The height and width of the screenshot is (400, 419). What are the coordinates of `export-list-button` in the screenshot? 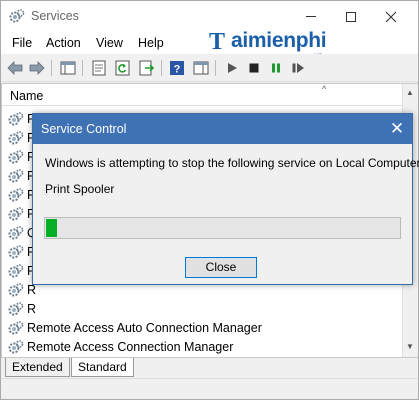 It's located at (147, 68).